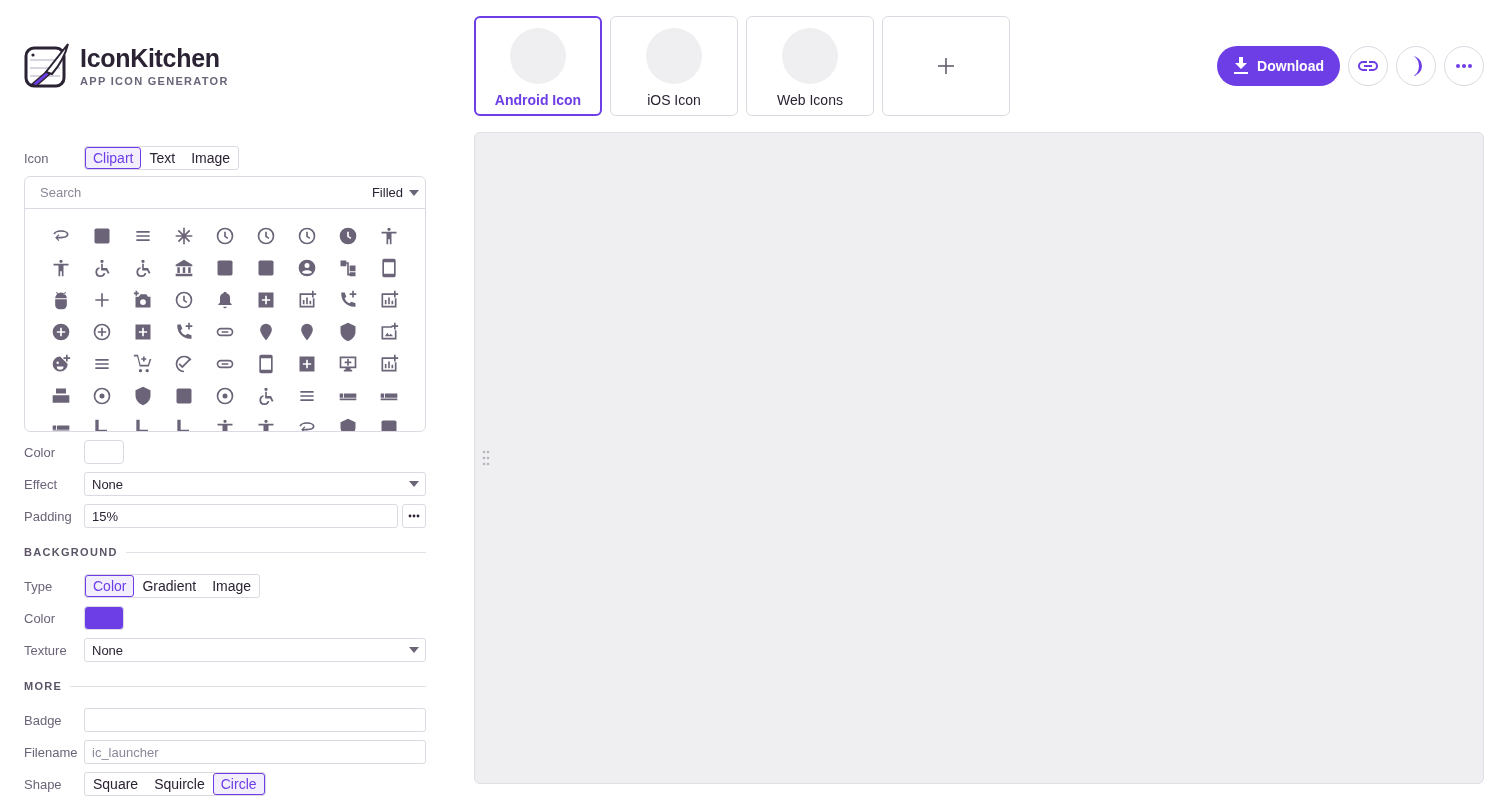 The height and width of the screenshot is (800, 1500). Describe the element at coordinates (674, 66) in the screenshot. I see `target-tab: iOS Icon` at that location.